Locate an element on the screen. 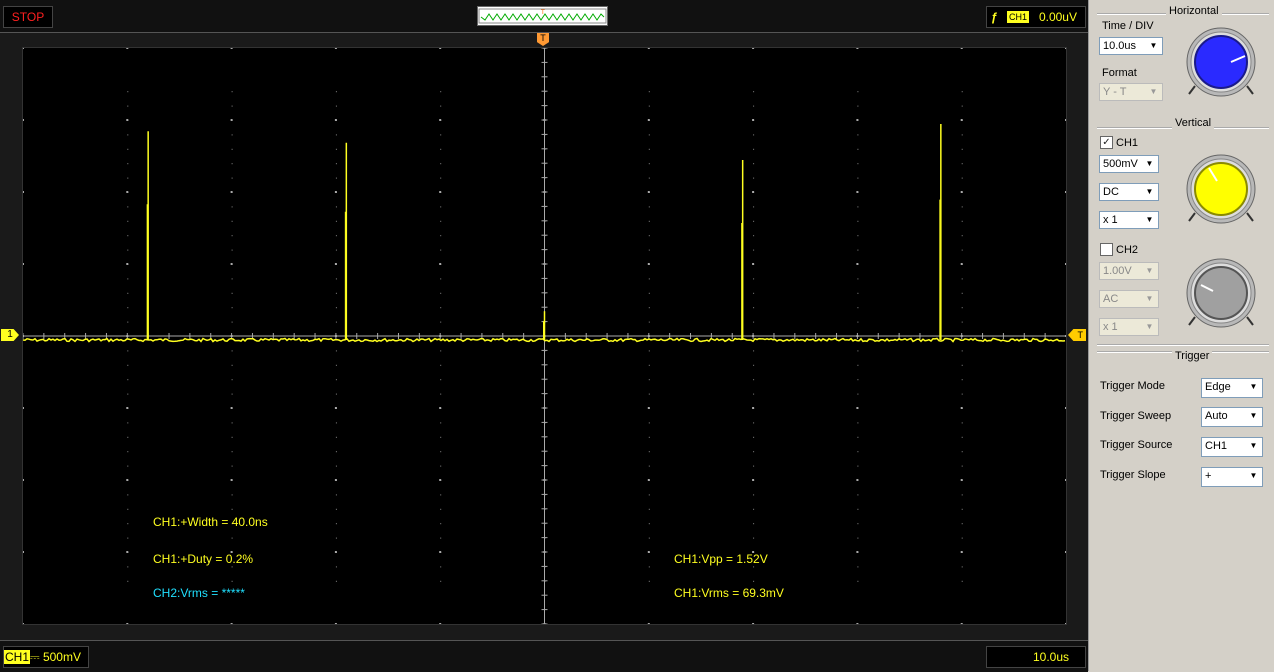  trigger-source-label: Trigger Source is located at coordinates (1136, 445).